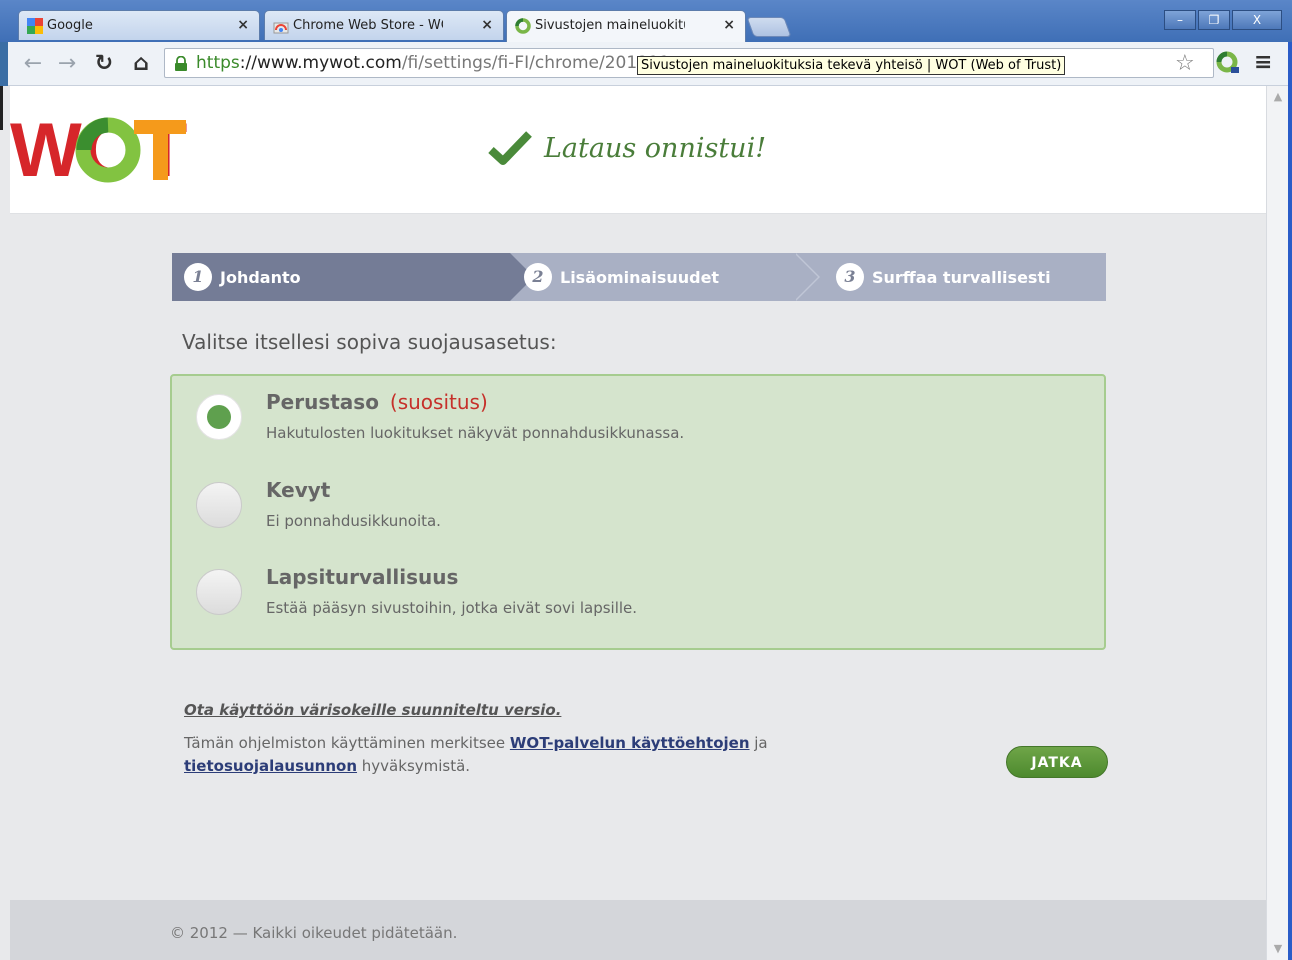 Image resolution: width=1292 pixels, height=960 pixels. Describe the element at coordinates (219, 505) in the screenshot. I see `radio-light` at that location.